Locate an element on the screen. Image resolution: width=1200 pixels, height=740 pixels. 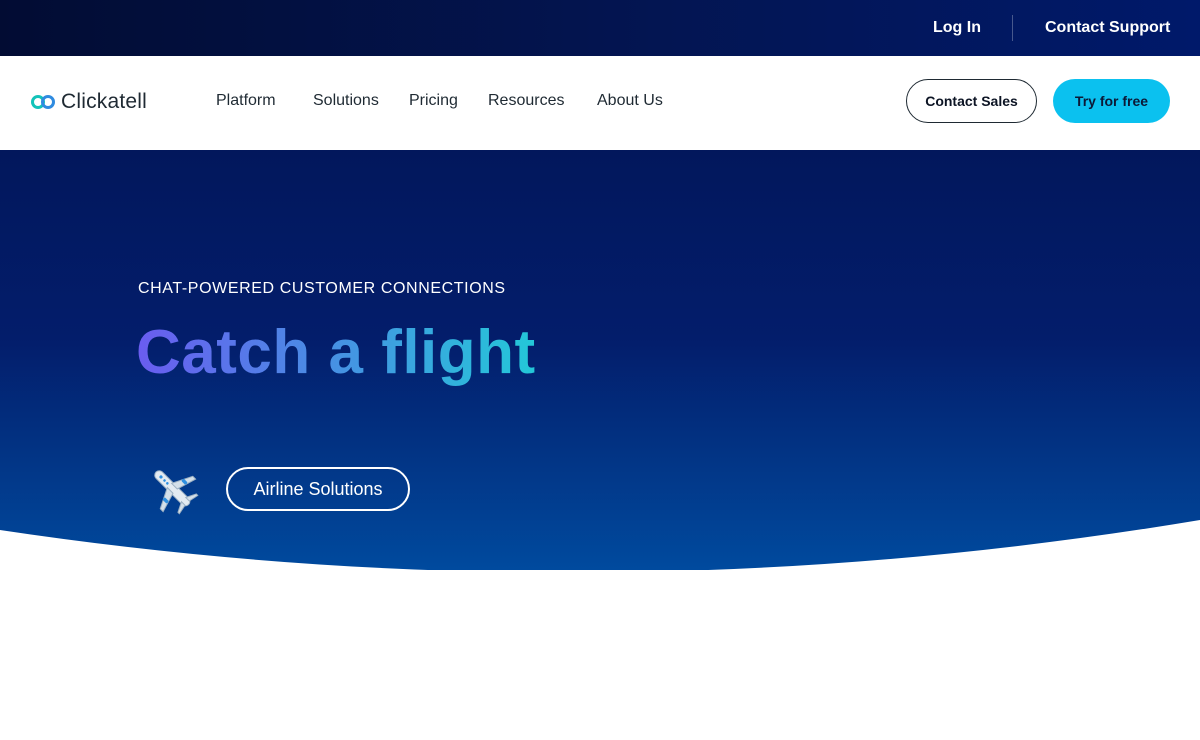
nav-item-about-us: About Us is located at coordinates (630, 103).